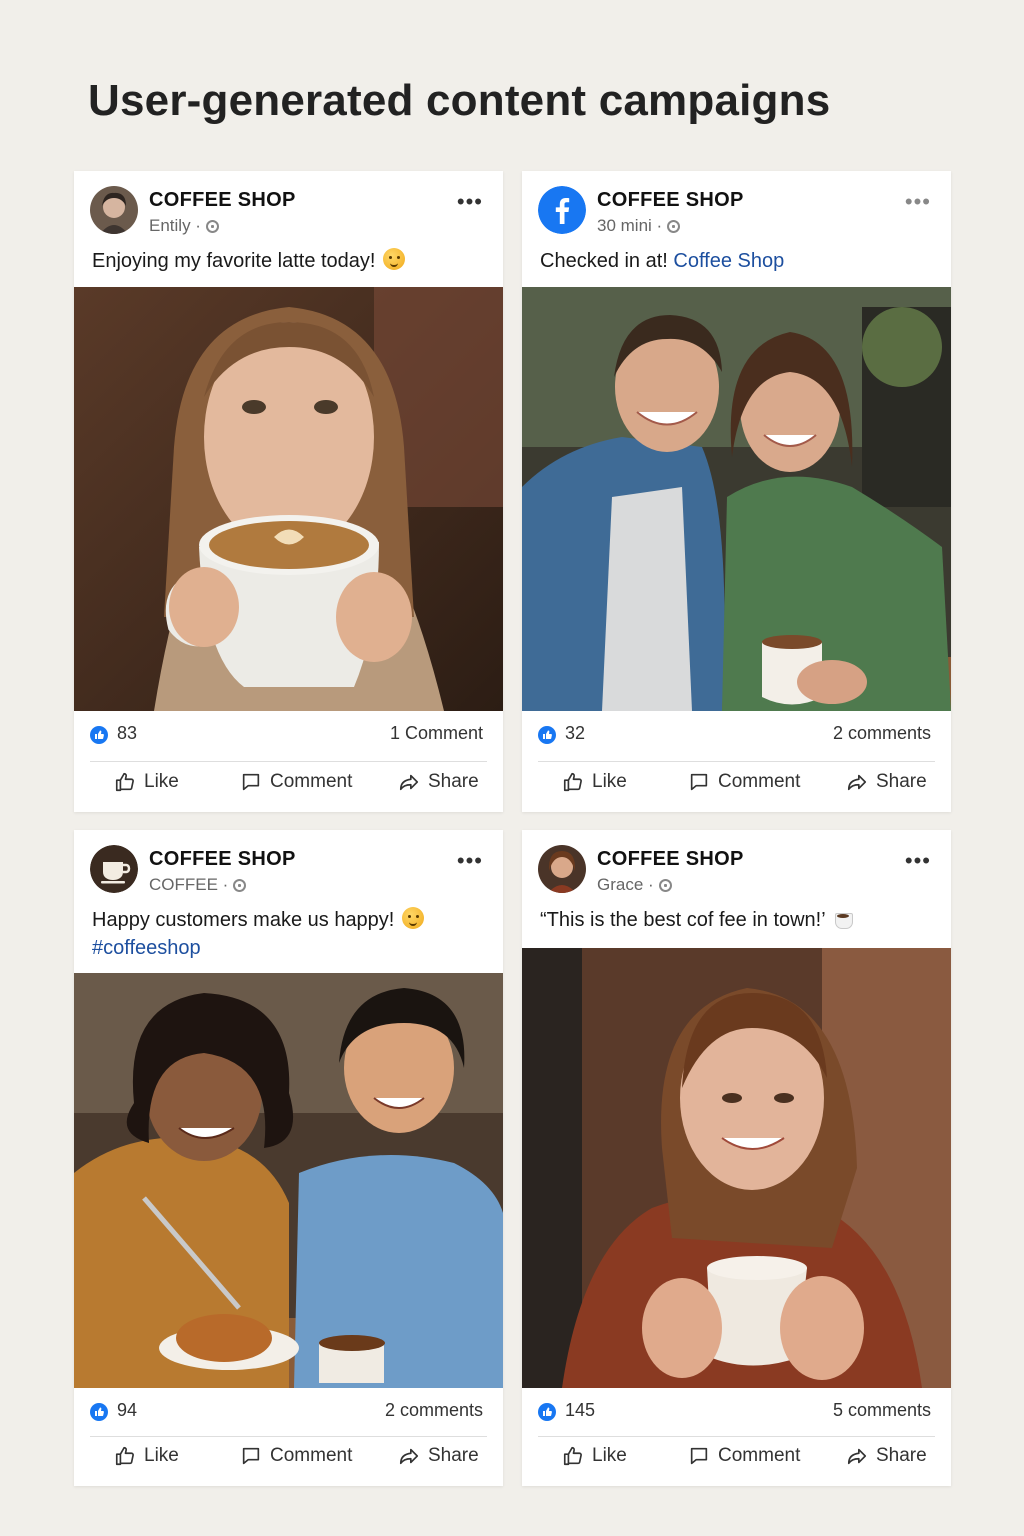 This screenshot has height=1536, width=1024. I want to click on post-meta: Entily ·, so click(184, 226).